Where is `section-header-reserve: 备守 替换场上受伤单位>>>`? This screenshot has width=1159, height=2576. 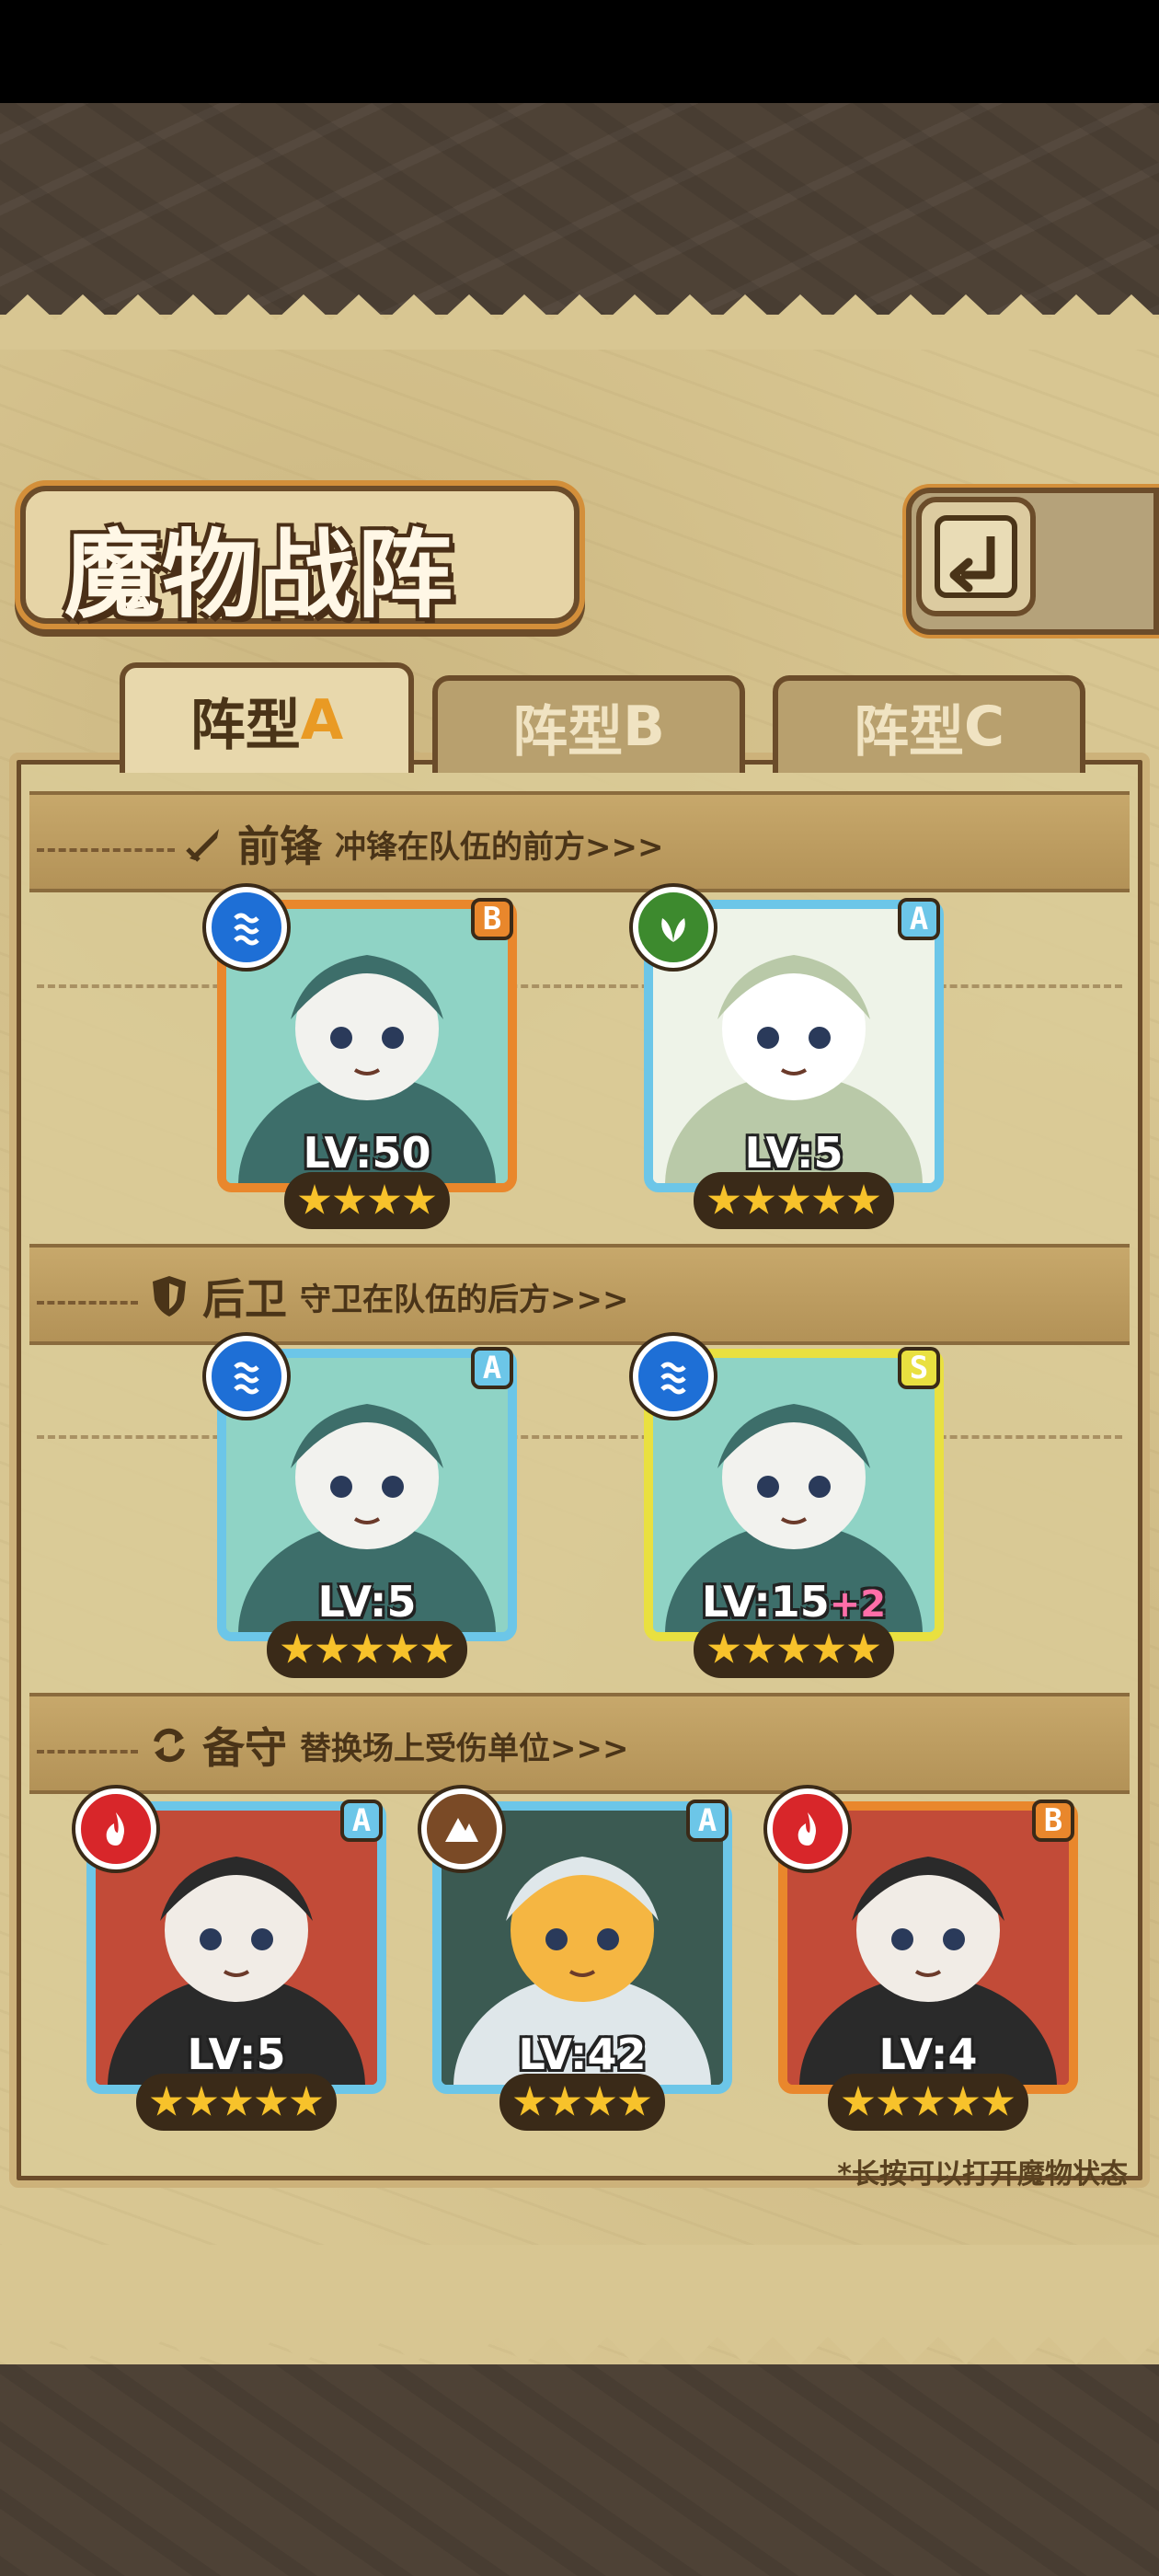 section-header-reserve: 备守 替换场上受伤单位>>> is located at coordinates (388, 1745).